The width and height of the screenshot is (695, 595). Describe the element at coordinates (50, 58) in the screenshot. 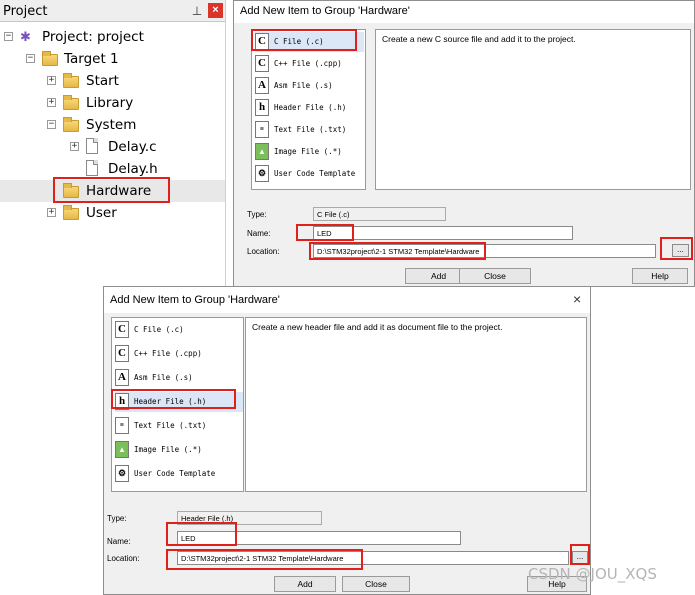

I see `target-folder-icon` at that location.